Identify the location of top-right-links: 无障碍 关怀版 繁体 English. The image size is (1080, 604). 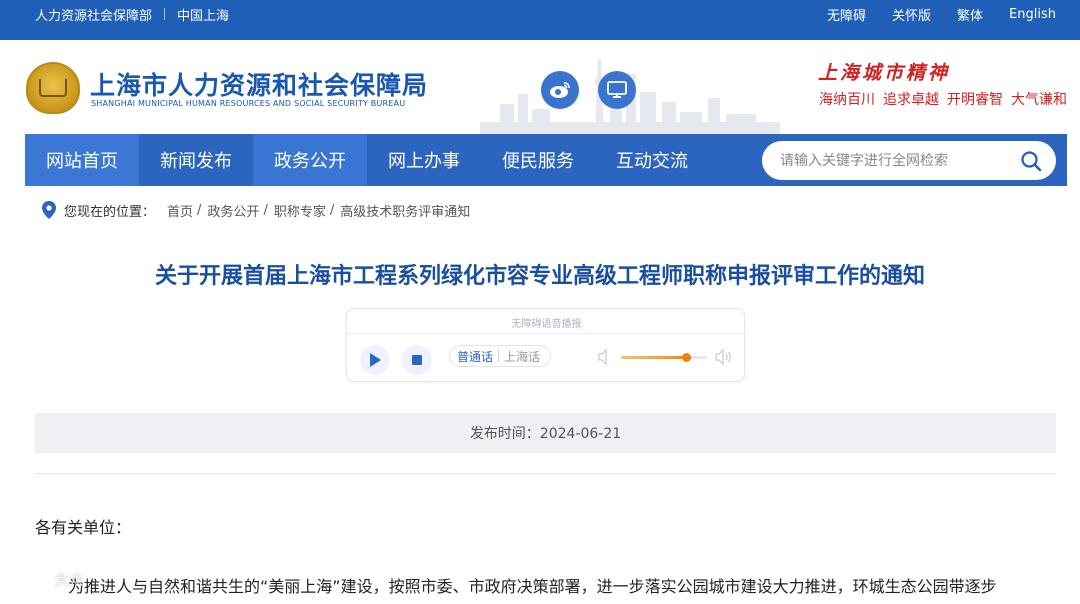
(928, 14).